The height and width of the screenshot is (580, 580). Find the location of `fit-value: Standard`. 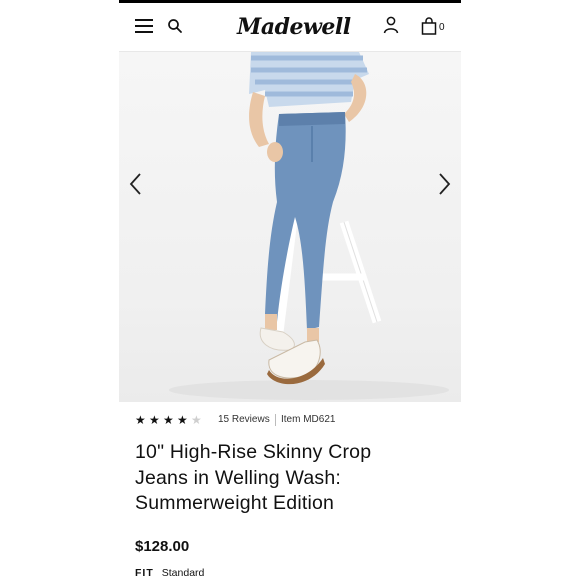

fit-value: Standard is located at coordinates (183, 573).